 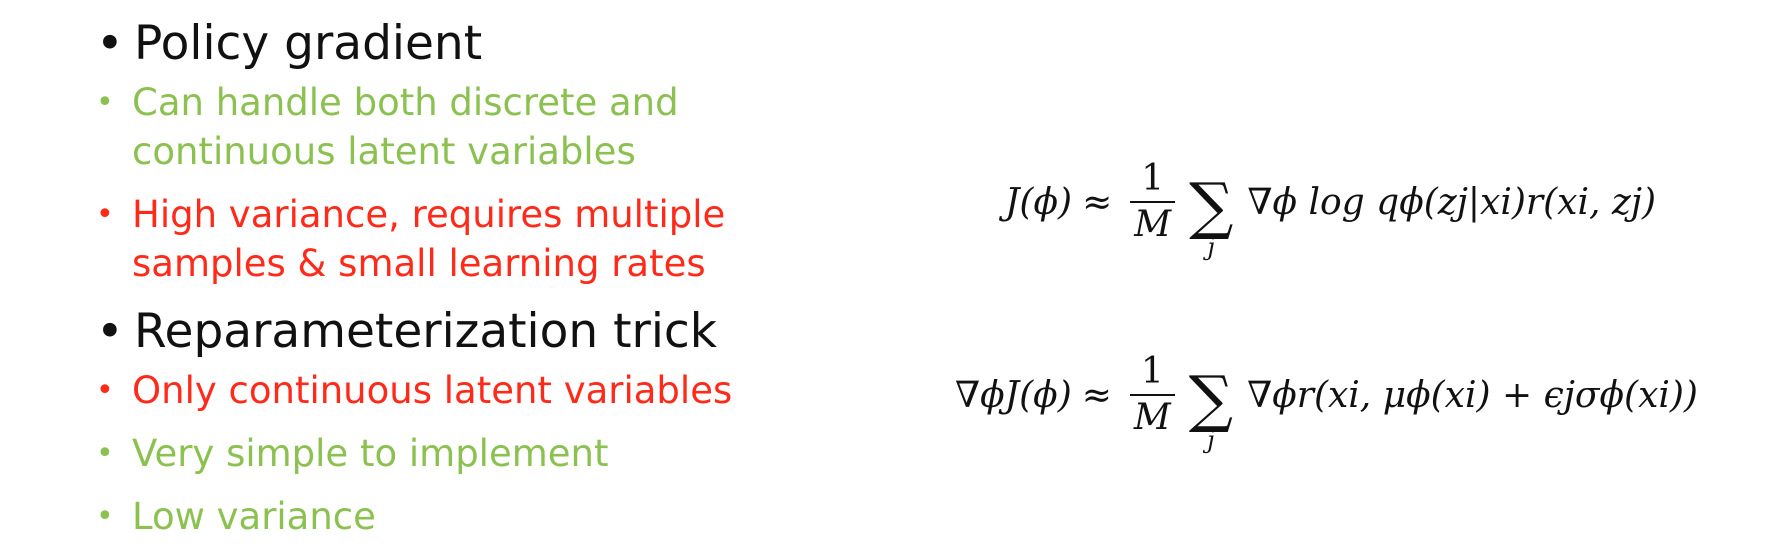 I want to click on eq2-sum-index: j, so click(x=1211, y=440).